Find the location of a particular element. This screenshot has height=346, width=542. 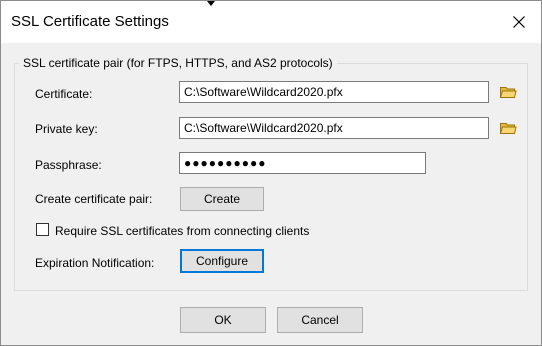

certificate-input: C:\Software\Wildcard2020.pfx is located at coordinates (334, 92).